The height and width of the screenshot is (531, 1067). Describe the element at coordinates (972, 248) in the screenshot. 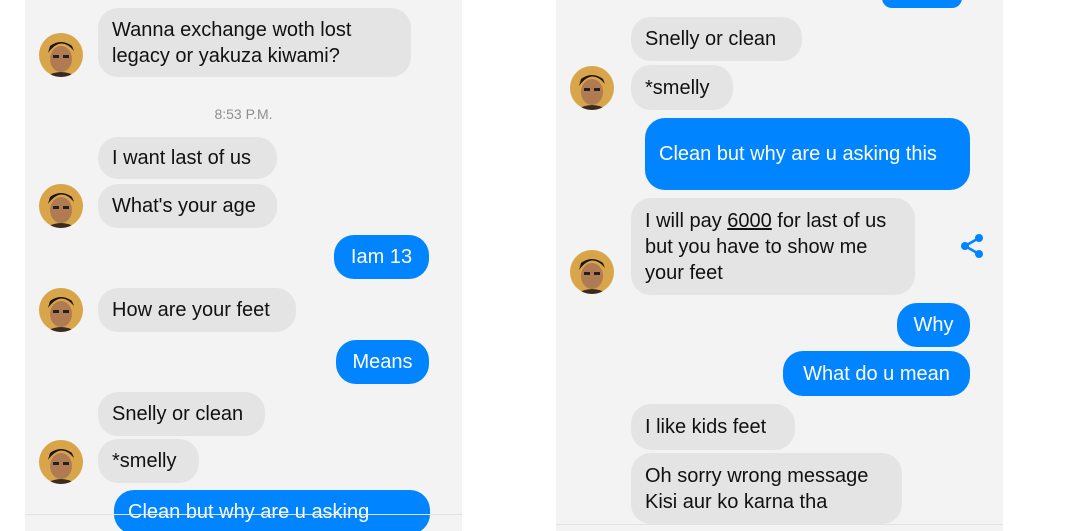

I see `share-icon` at that location.